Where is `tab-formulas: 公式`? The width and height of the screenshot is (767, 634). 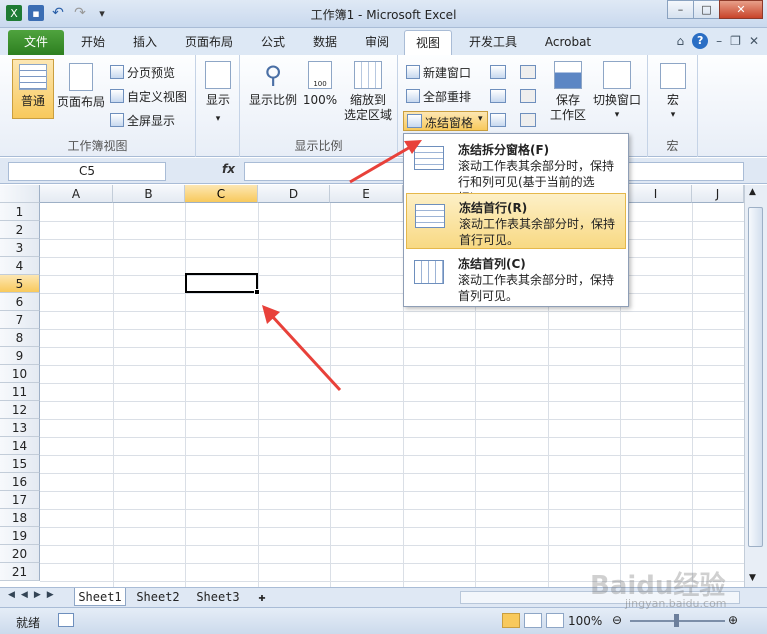
tab-formulas: 公式 is located at coordinates (273, 42).